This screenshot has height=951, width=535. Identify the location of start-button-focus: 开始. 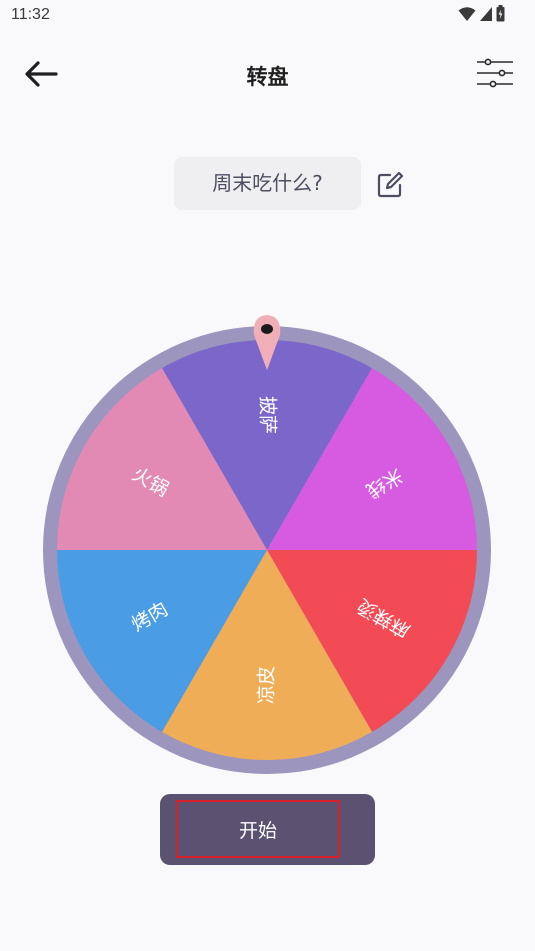
(258, 829).